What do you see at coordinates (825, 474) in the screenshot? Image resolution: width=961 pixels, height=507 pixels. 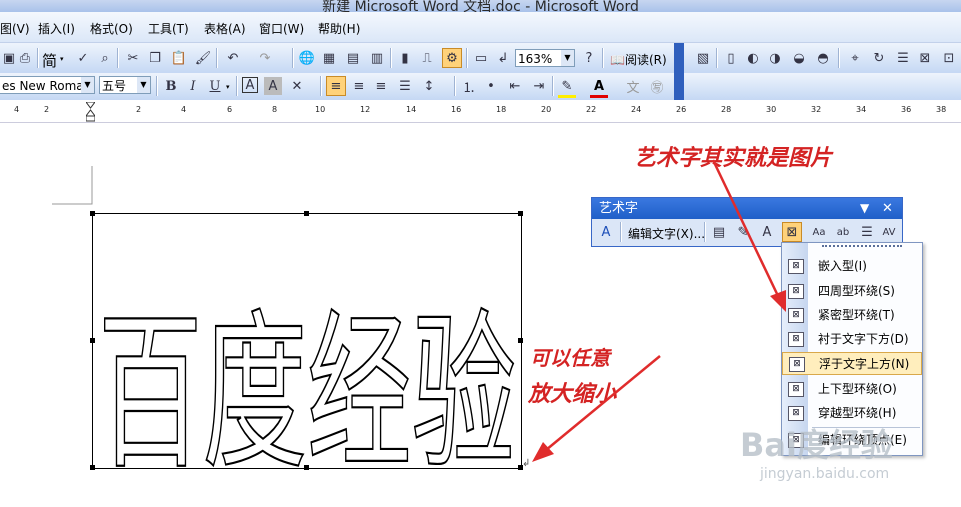 I see `watermark-url: jingyan.baidu.com` at bounding box center [825, 474].